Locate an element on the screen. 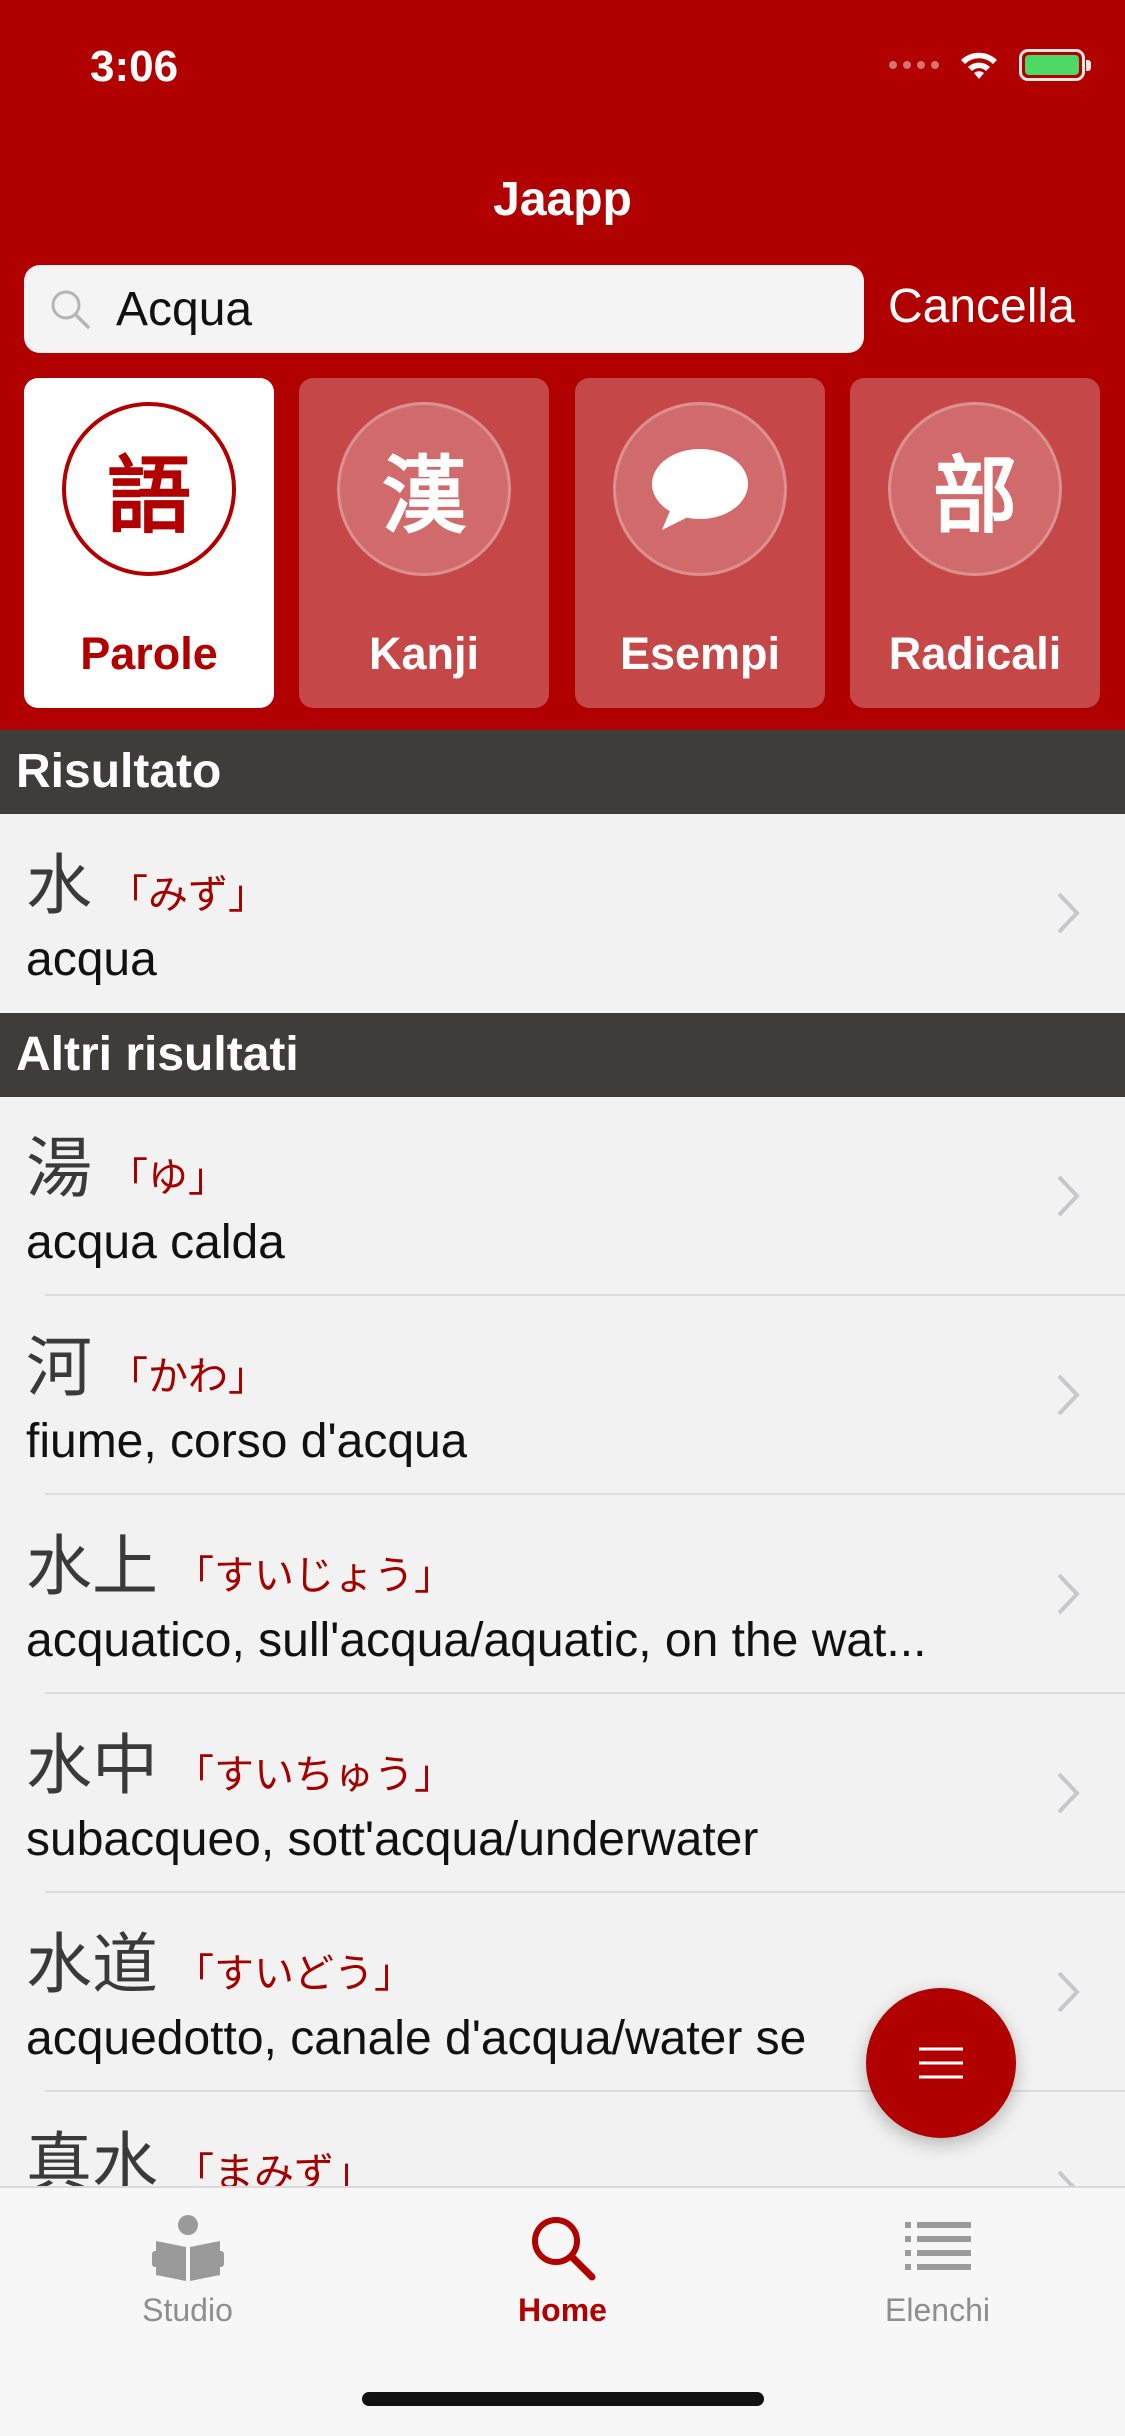  kanji-glyph-icon: 漢 is located at coordinates (424, 489).